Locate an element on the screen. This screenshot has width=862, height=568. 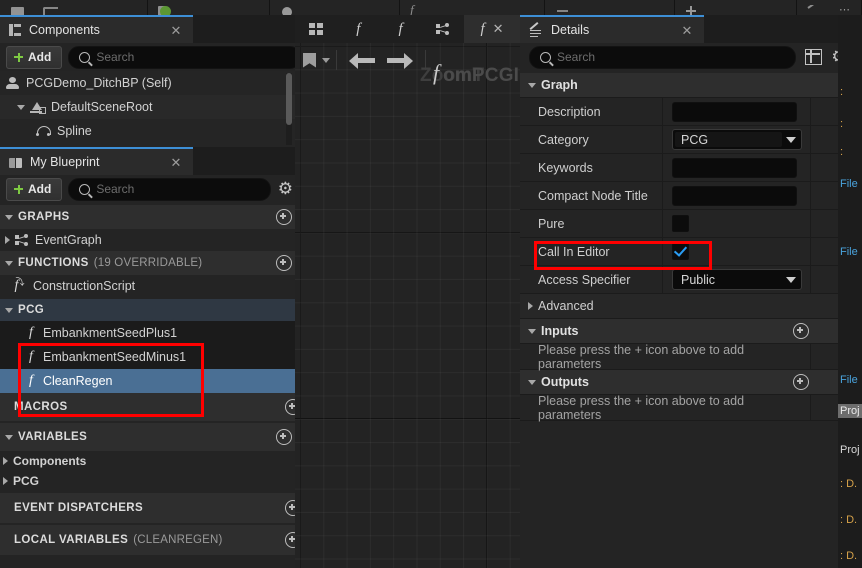
add-output-parameter-button is located at coordinates (801, 382).